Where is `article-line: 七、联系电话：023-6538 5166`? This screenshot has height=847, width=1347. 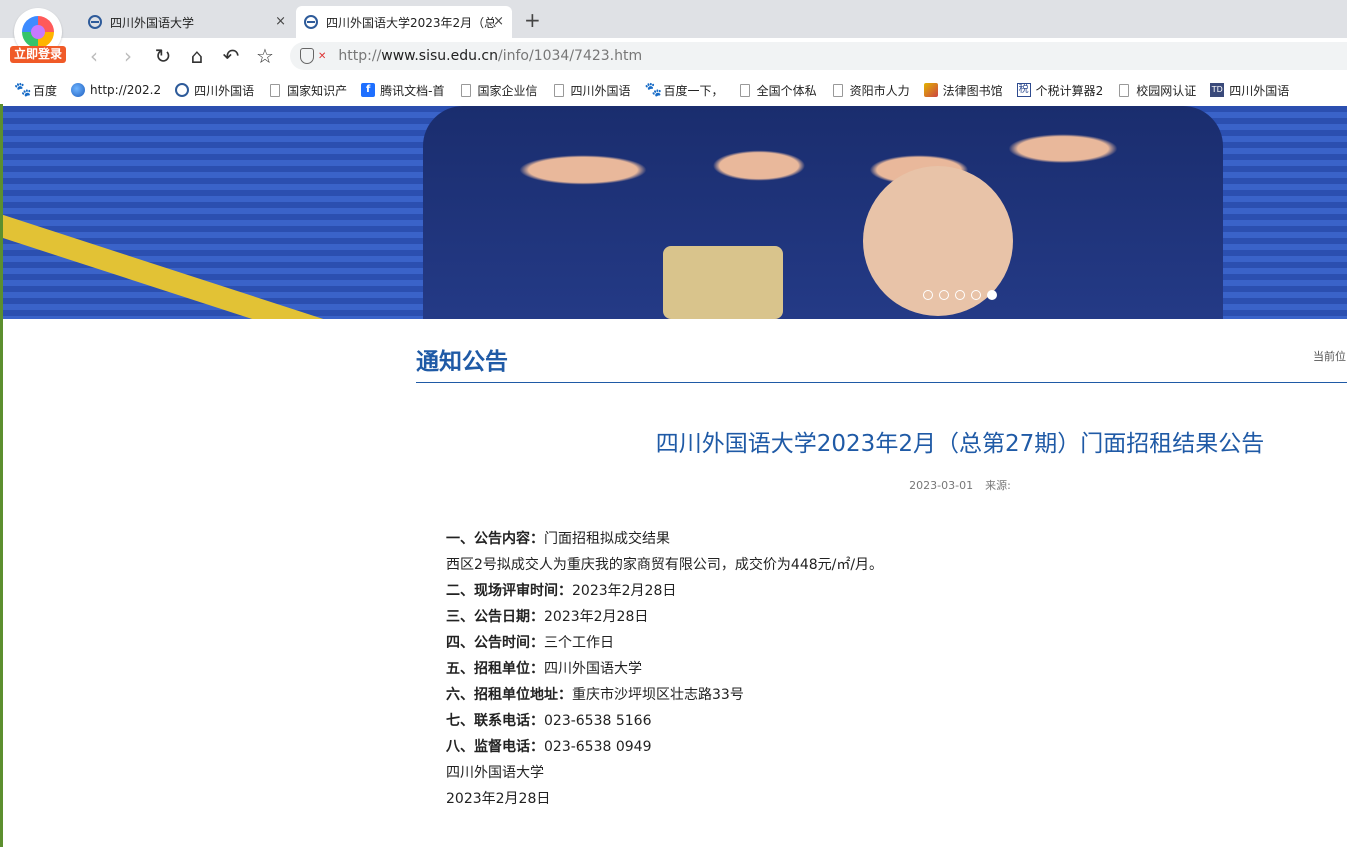
article-line: 七、联系电话：023-6538 5166 is located at coordinates (886, 721).